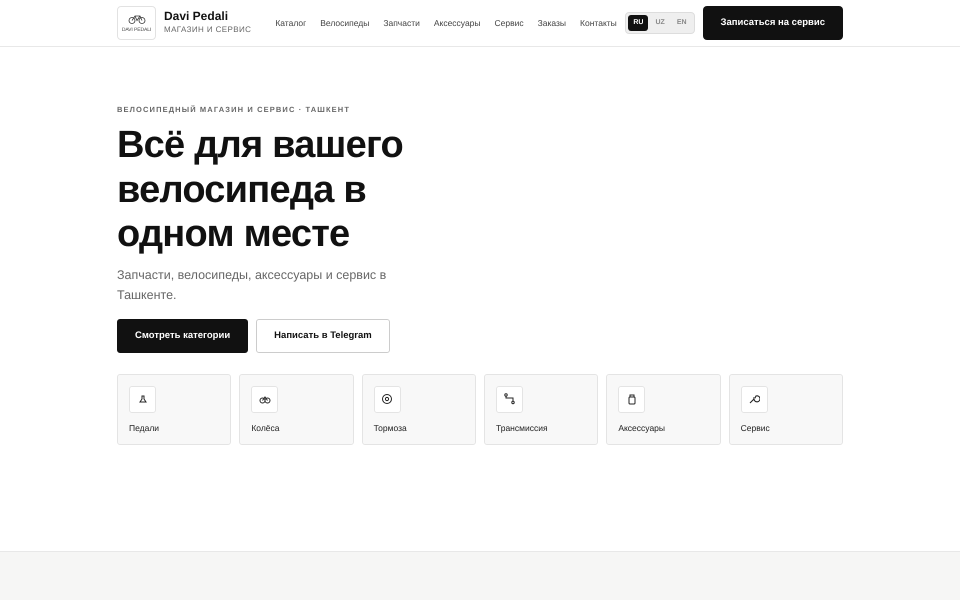 Image resolution: width=960 pixels, height=600 pixels. I want to click on category-card: Колёса, so click(296, 409).